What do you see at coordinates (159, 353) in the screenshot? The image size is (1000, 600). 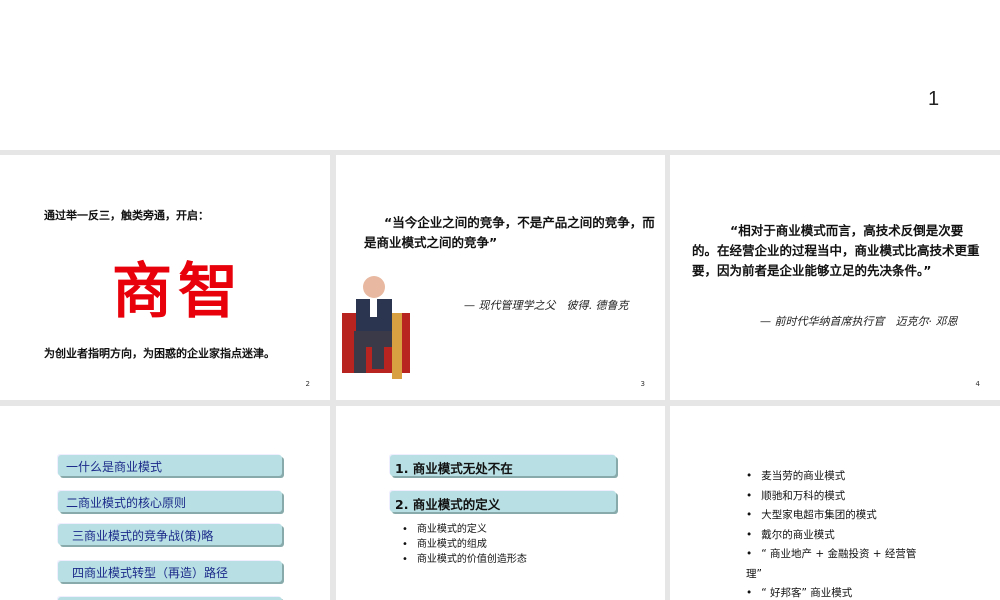 I see `slide-text: 为创业者指明方向，为困惑的企业家指点迷津。` at bounding box center [159, 353].